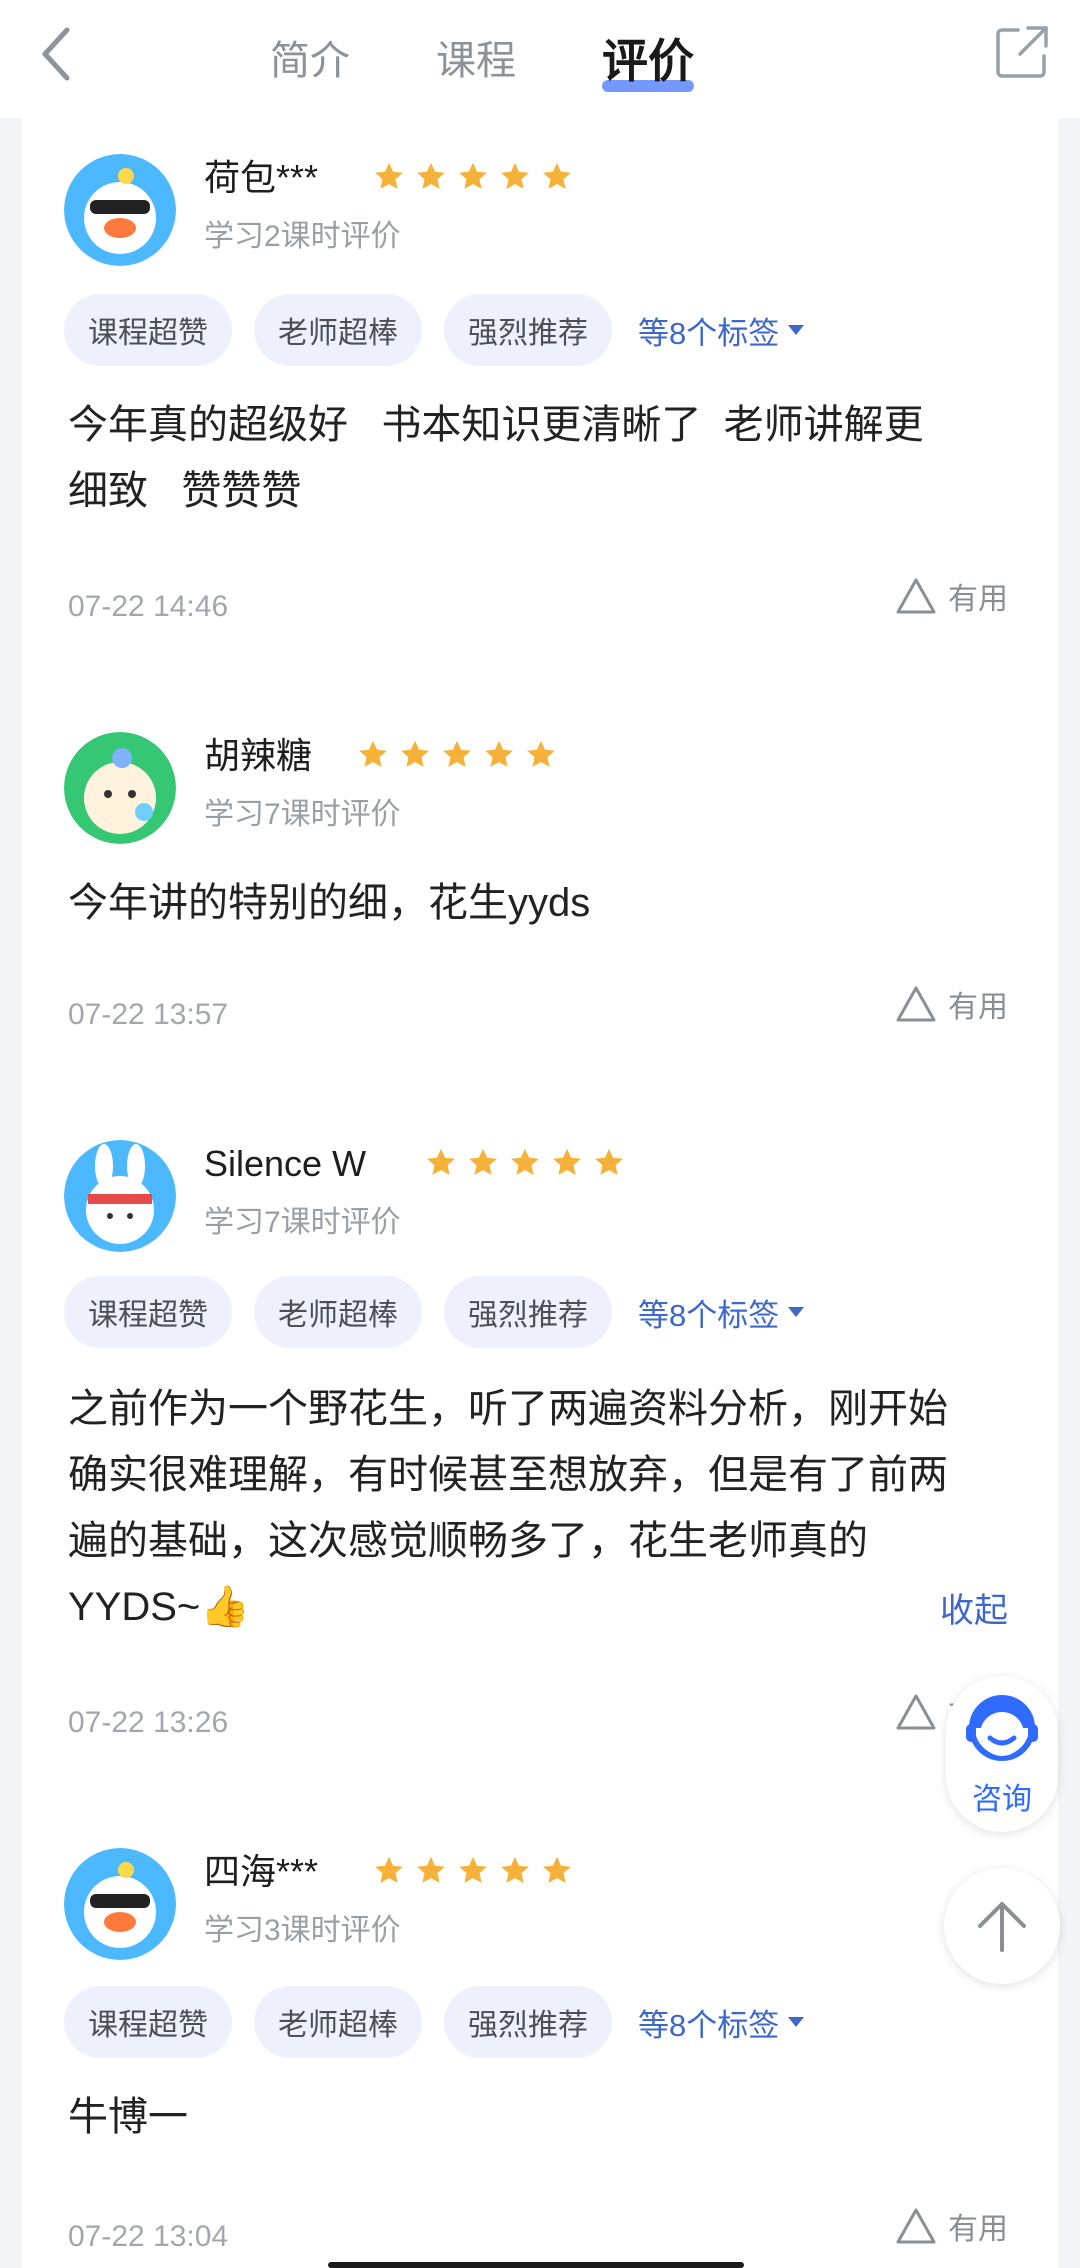  I want to click on tab-reviews: 评价, so click(648, 65).